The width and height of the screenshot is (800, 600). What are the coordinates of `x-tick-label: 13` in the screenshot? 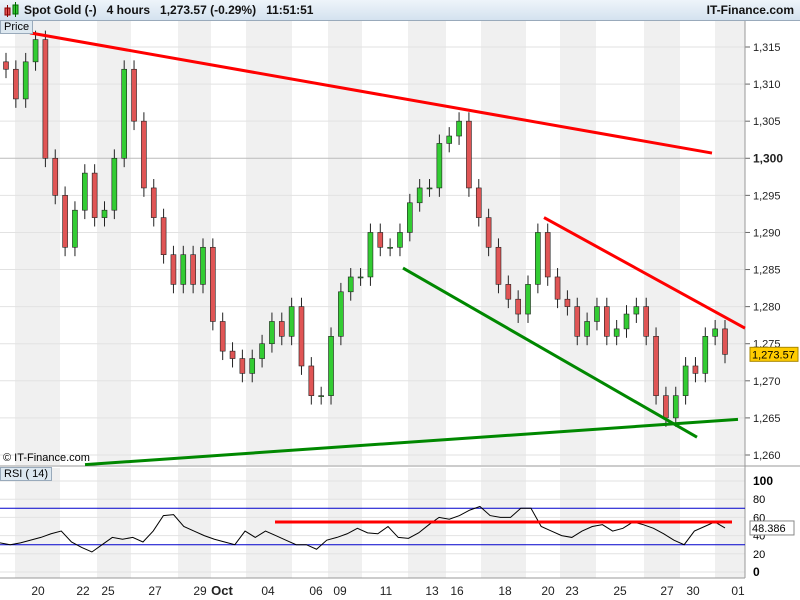 It's located at (432, 591).